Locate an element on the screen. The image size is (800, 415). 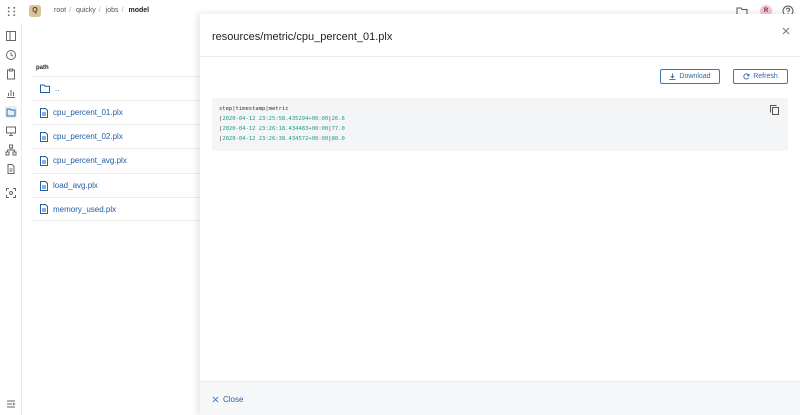
document-icon is located at coordinates (11, 169).